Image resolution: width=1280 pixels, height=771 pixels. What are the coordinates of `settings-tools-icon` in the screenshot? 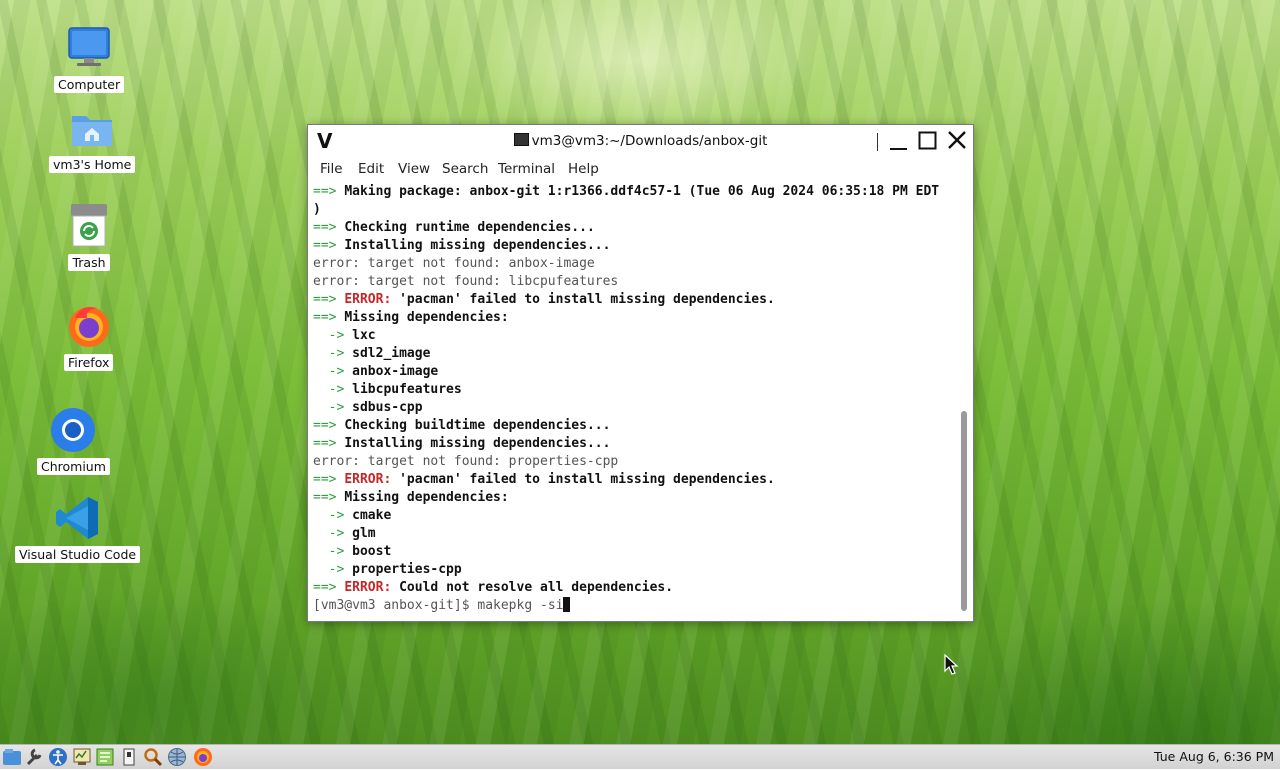 It's located at (35, 757).